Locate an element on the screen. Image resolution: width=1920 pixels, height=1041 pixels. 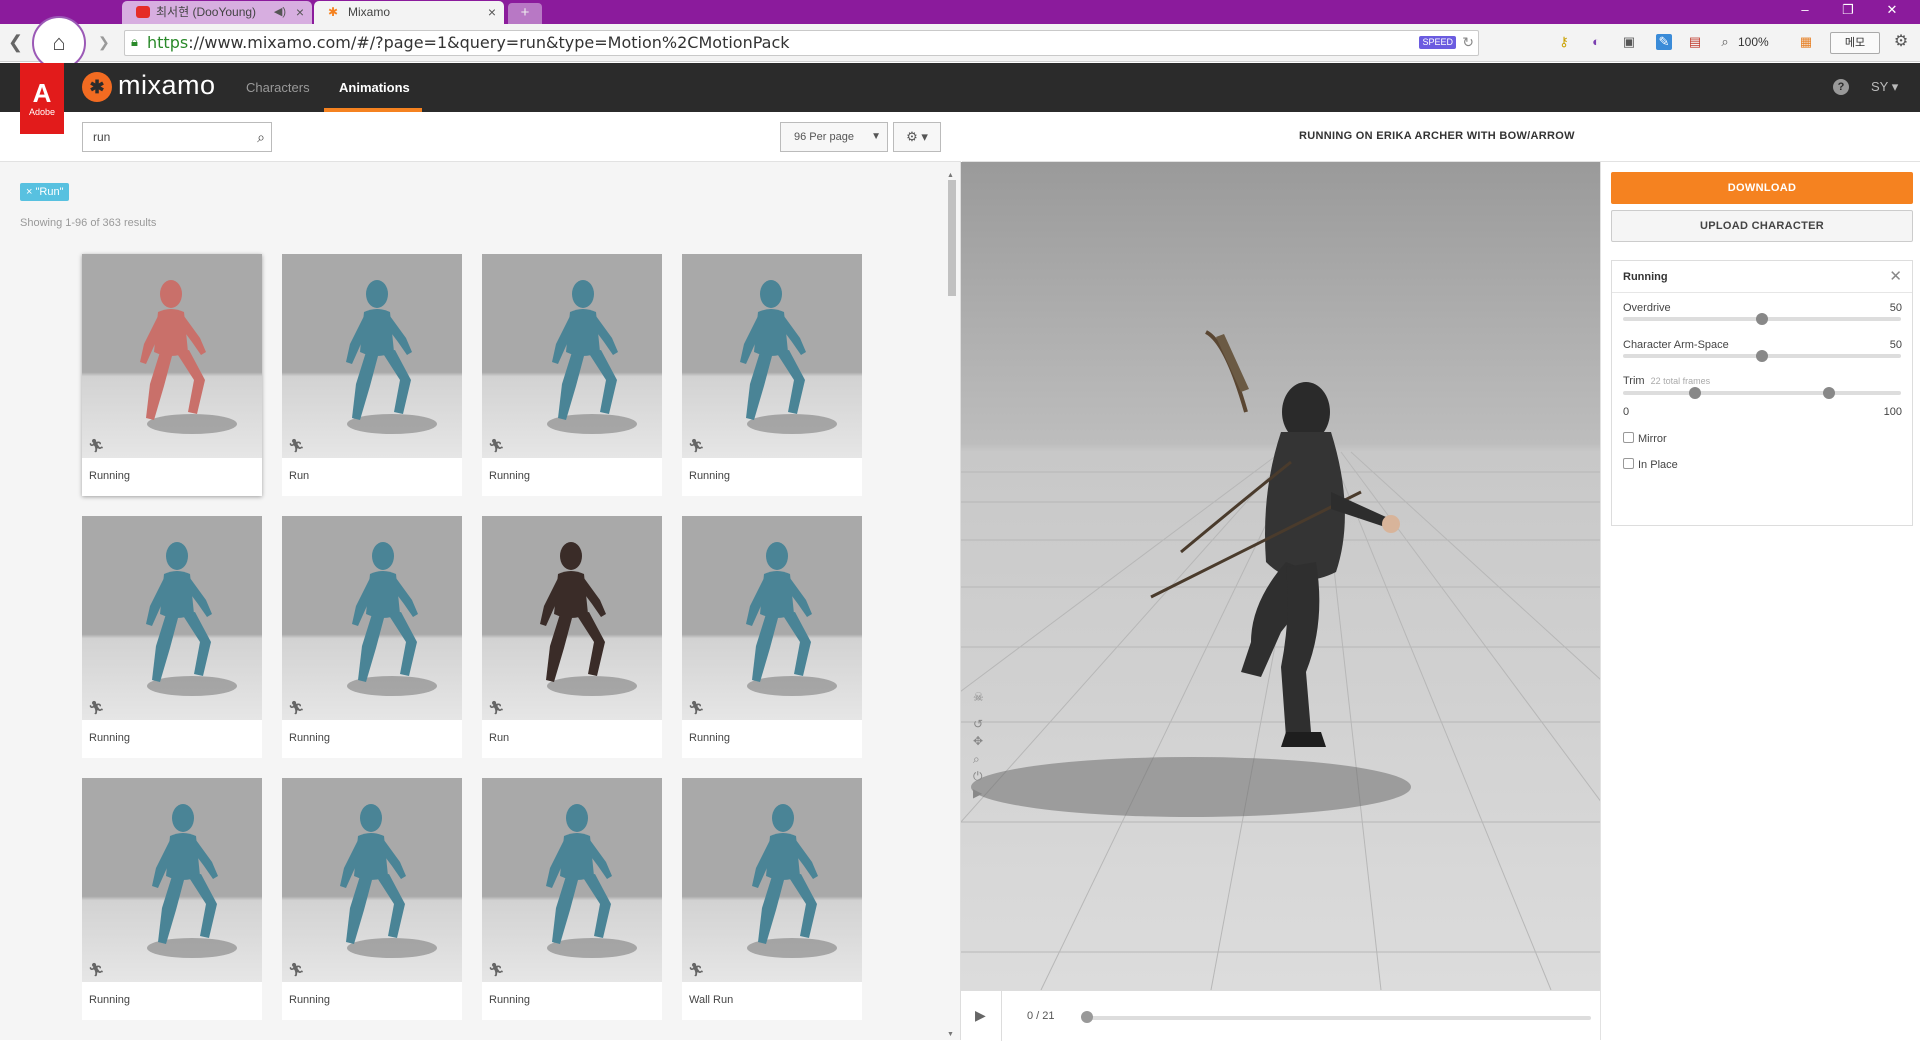
mirror-checkbox: Mirror is located at coordinates (1645, 438).